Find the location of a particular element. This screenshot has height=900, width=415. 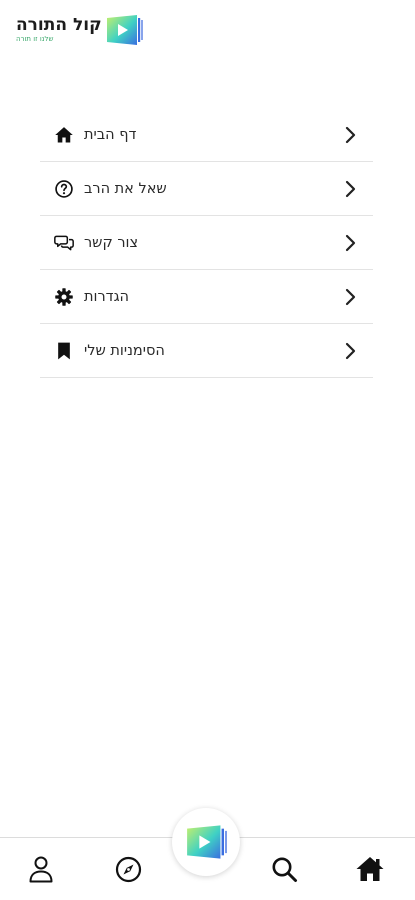

search-icon is located at coordinates (284, 869).